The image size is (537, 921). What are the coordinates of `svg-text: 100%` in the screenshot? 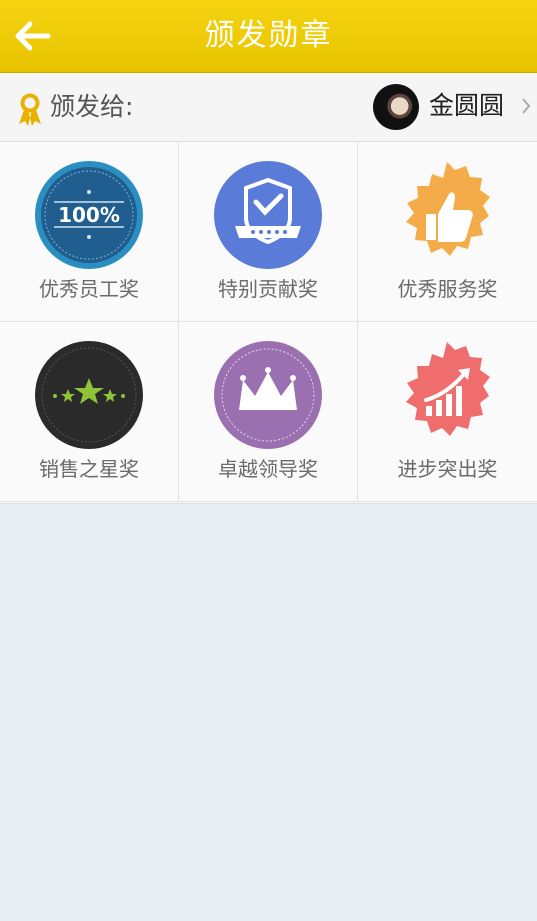 It's located at (89, 215).